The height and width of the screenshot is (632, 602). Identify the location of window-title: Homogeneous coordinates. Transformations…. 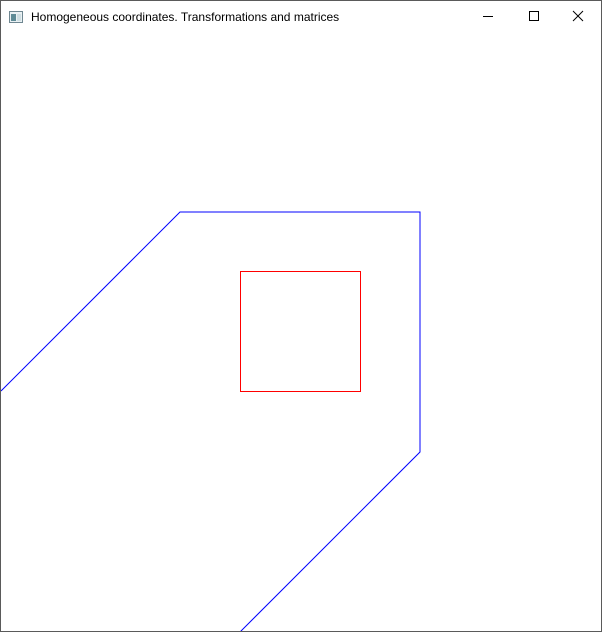
(185, 17).